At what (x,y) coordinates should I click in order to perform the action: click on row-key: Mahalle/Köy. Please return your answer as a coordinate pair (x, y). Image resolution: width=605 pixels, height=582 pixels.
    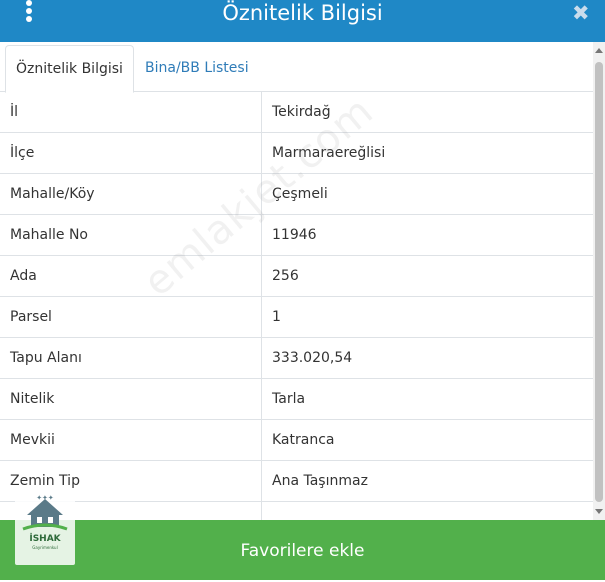
    Looking at the image, I should click on (131, 194).